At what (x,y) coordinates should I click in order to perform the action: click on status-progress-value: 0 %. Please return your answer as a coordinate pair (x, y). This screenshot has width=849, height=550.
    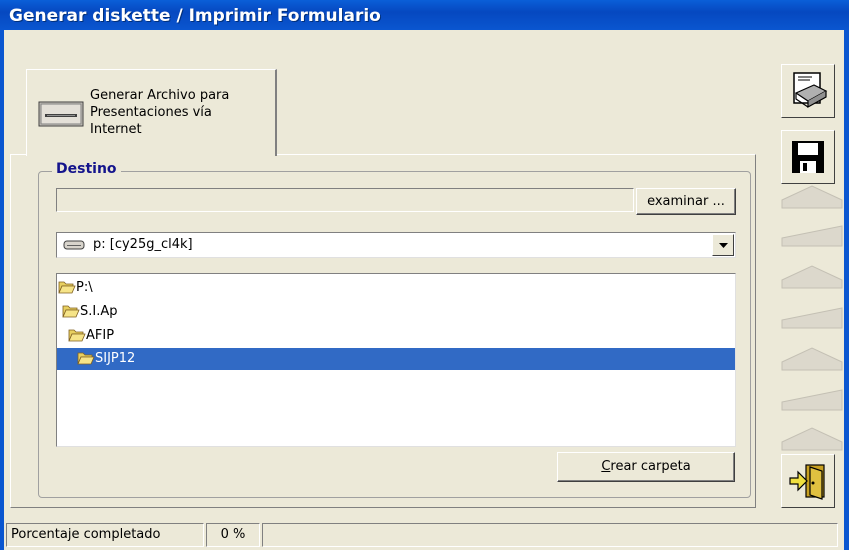
    Looking at the image, I should click on (233, 535).